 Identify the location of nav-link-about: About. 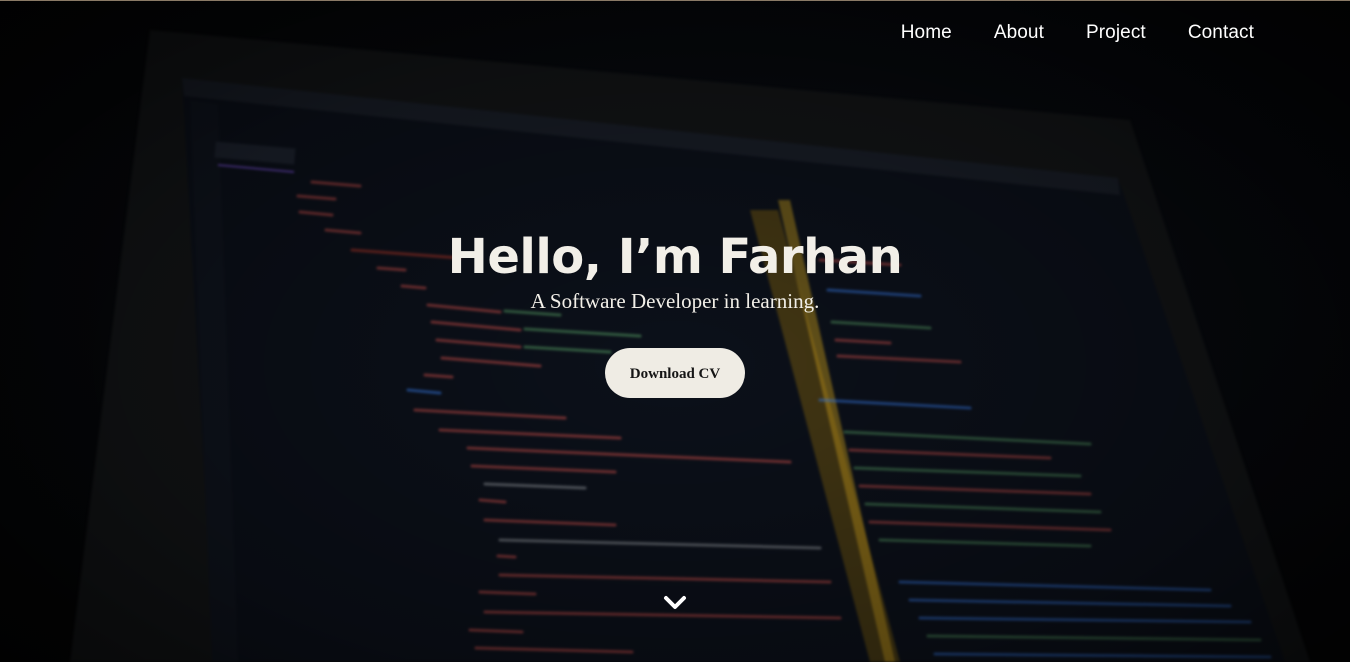
(1019, 33).